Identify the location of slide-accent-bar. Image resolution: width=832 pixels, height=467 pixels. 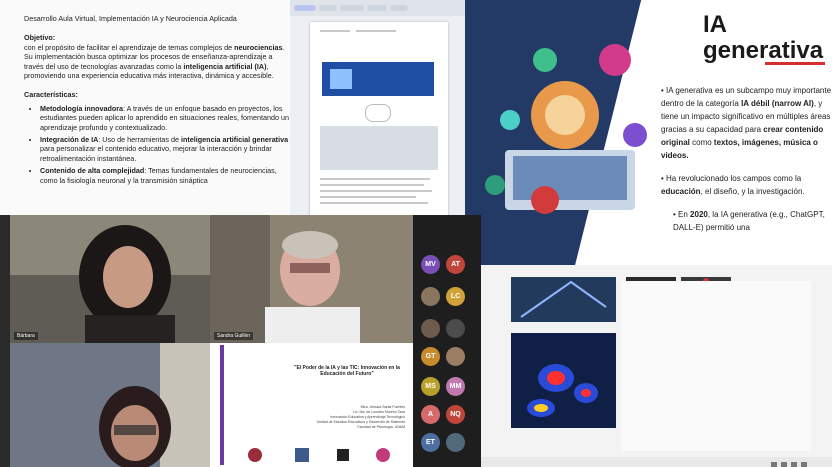
(222, 405).